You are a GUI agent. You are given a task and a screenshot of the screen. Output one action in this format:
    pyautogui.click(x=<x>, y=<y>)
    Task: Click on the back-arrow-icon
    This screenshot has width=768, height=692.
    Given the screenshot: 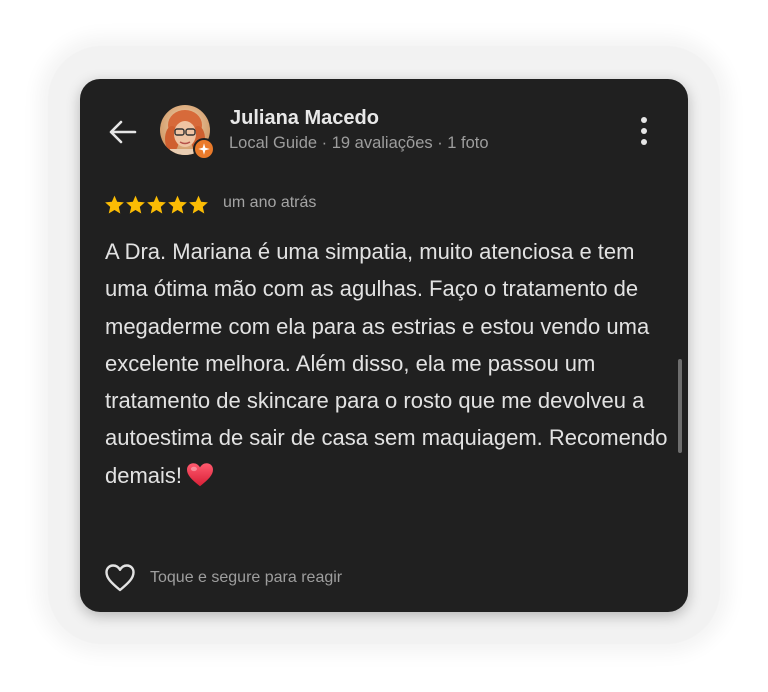 What is the action you would take?
    pyautogui.click(x=123, y=132)
    